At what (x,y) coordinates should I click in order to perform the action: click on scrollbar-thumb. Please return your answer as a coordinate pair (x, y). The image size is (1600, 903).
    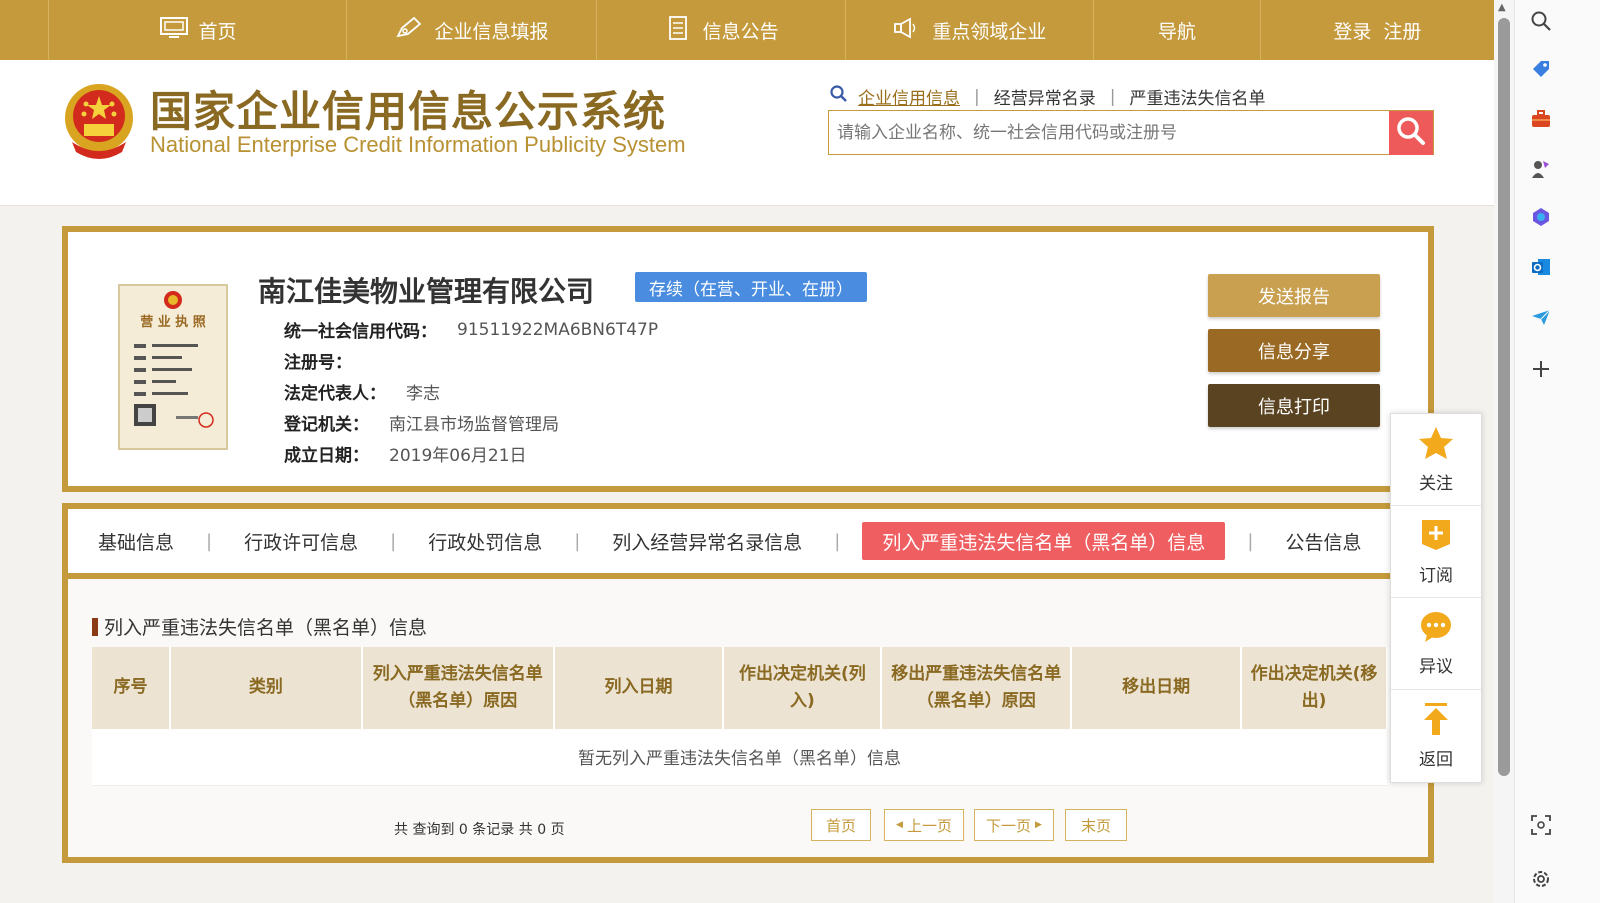
    Looking at the image, I should click on (1504, 397).